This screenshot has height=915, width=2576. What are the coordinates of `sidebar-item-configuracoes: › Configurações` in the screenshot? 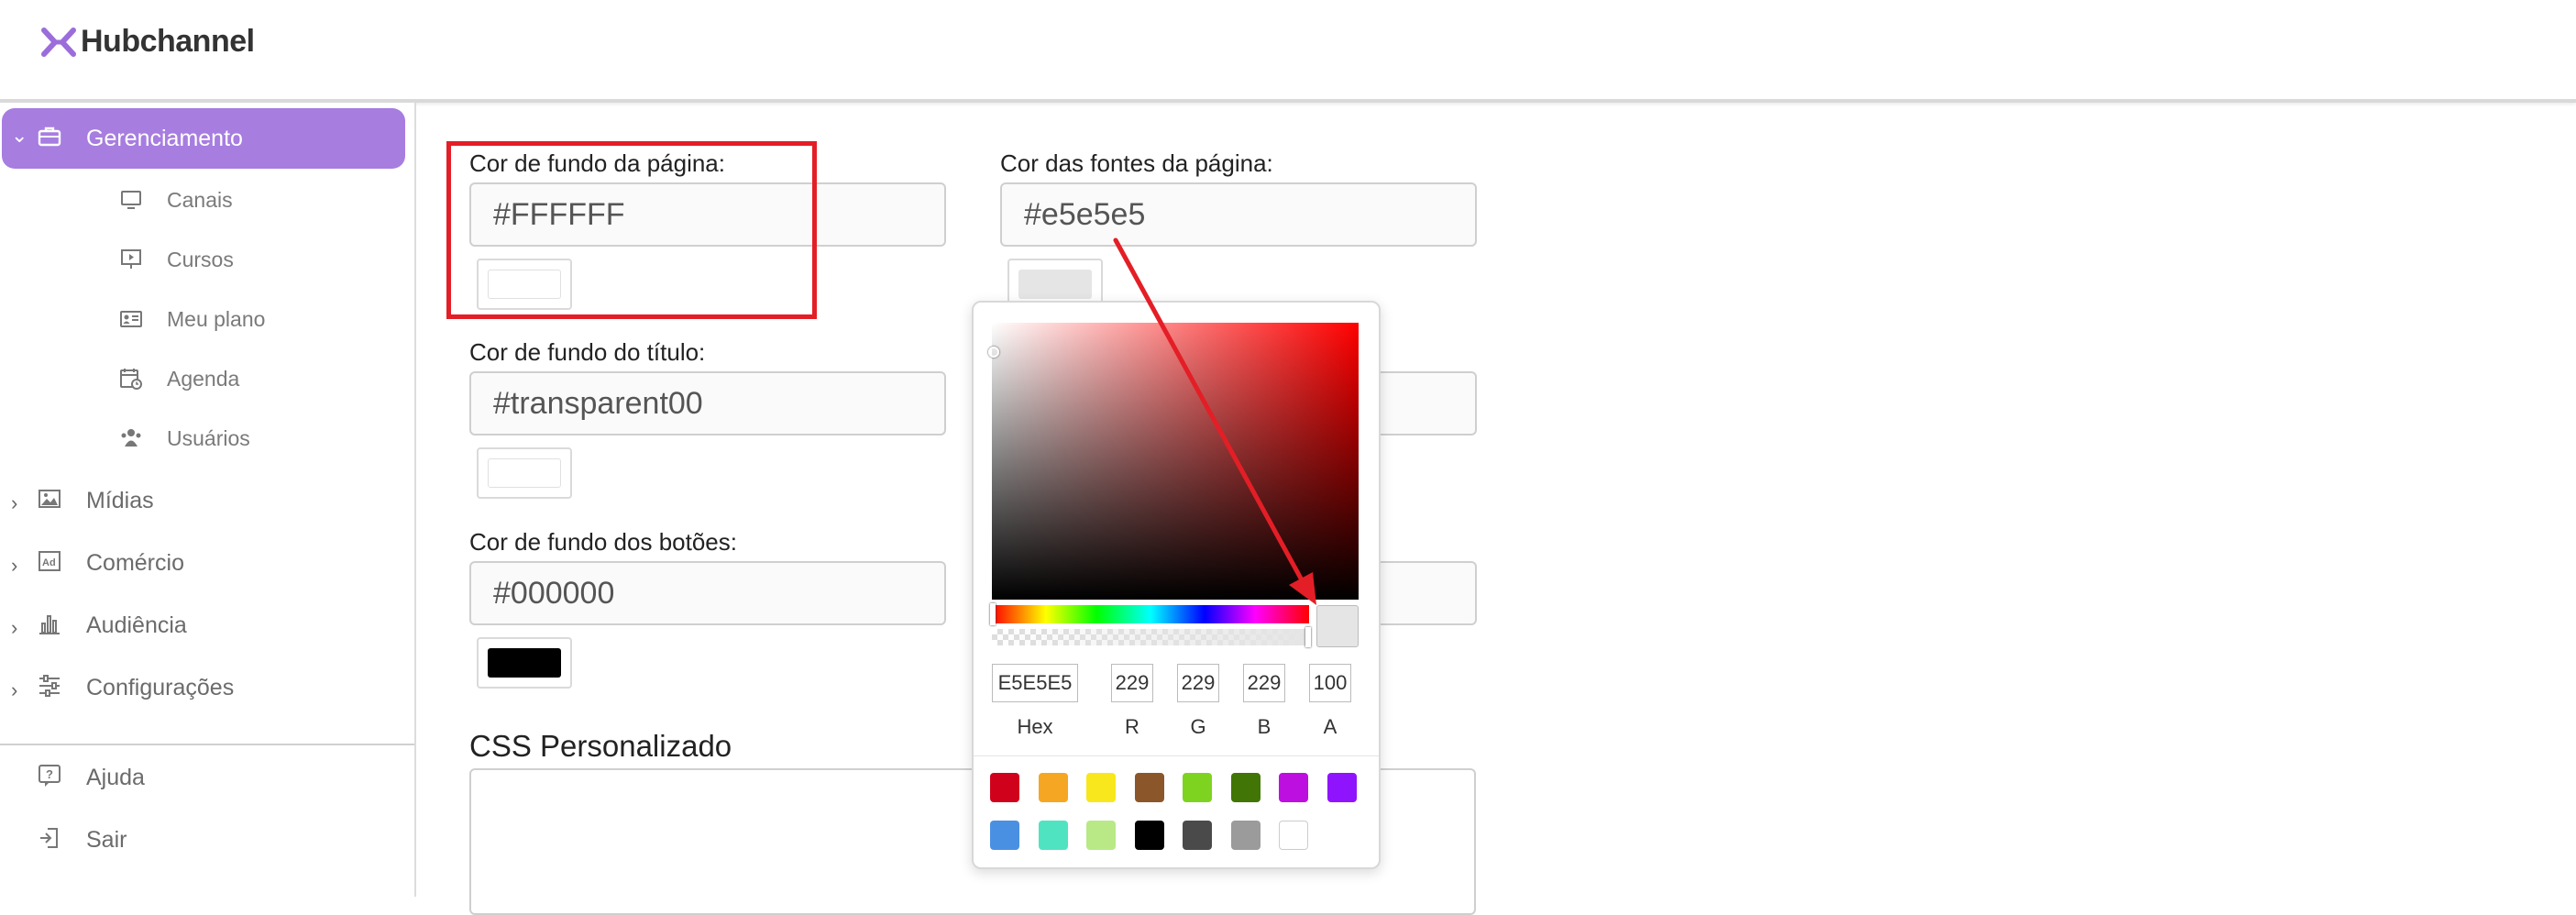 It's located at (207, 687).